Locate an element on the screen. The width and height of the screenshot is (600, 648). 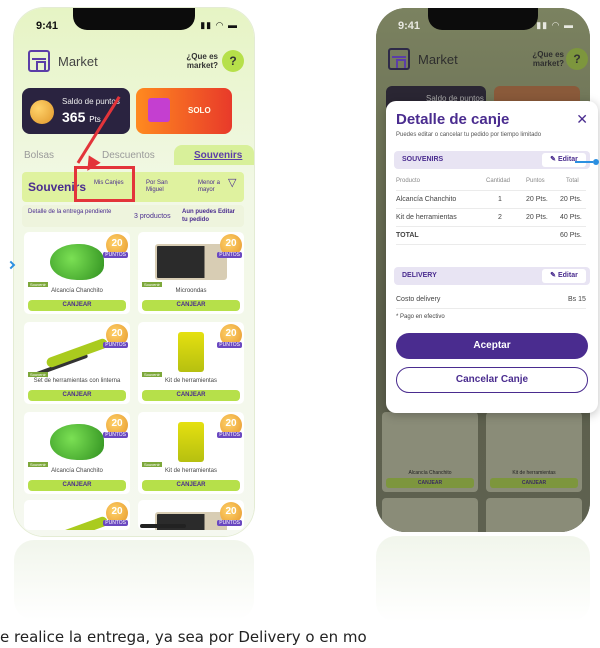
pending-edit-hint: Aun puedes Editar tu pedido is located at coordinates (212, 216).